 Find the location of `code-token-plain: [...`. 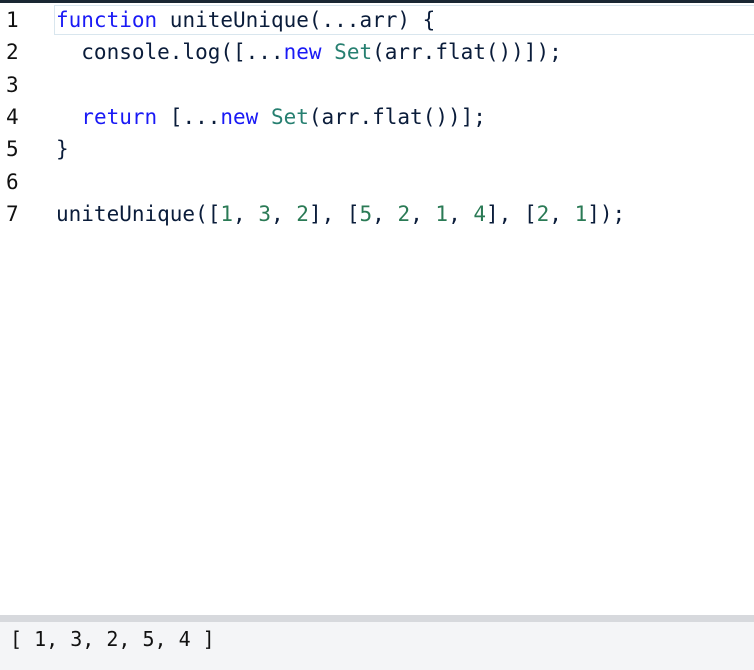

code-token-plain: [... is located at coordinates (189, 116).